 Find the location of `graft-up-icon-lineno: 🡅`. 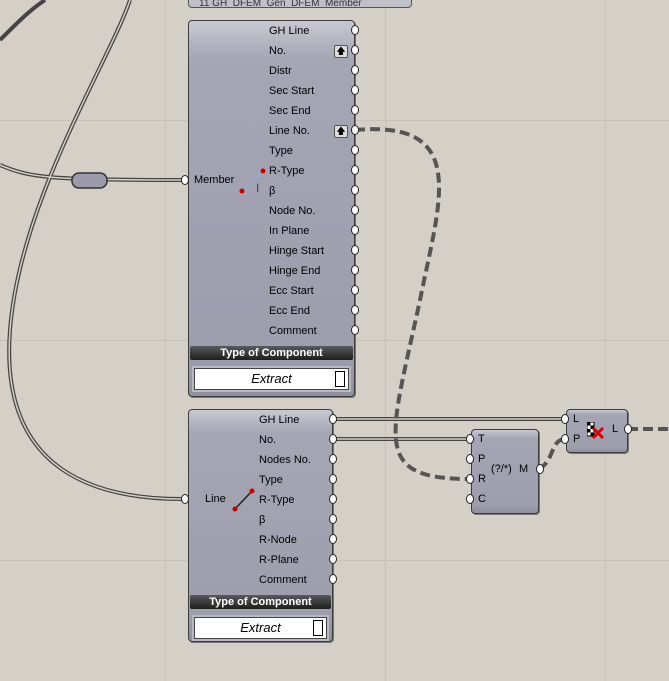

graft-up-icon-lineno: 🡅 is located at coordinates (341, 131).